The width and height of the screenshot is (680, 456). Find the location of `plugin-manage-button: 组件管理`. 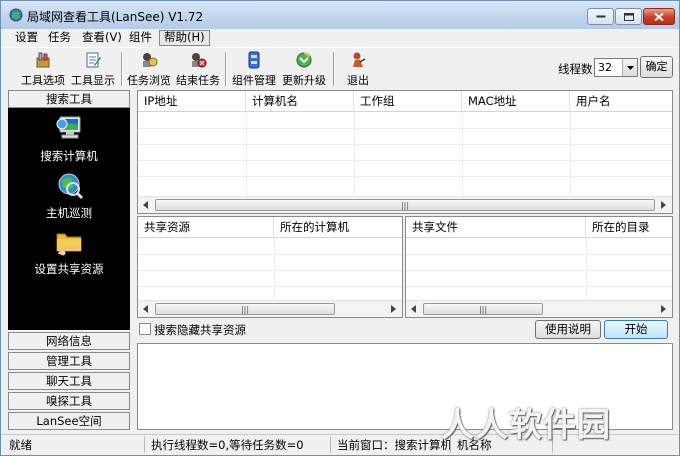

plugin-manage-button: 组件管理 is located at coordinates (254, 69).